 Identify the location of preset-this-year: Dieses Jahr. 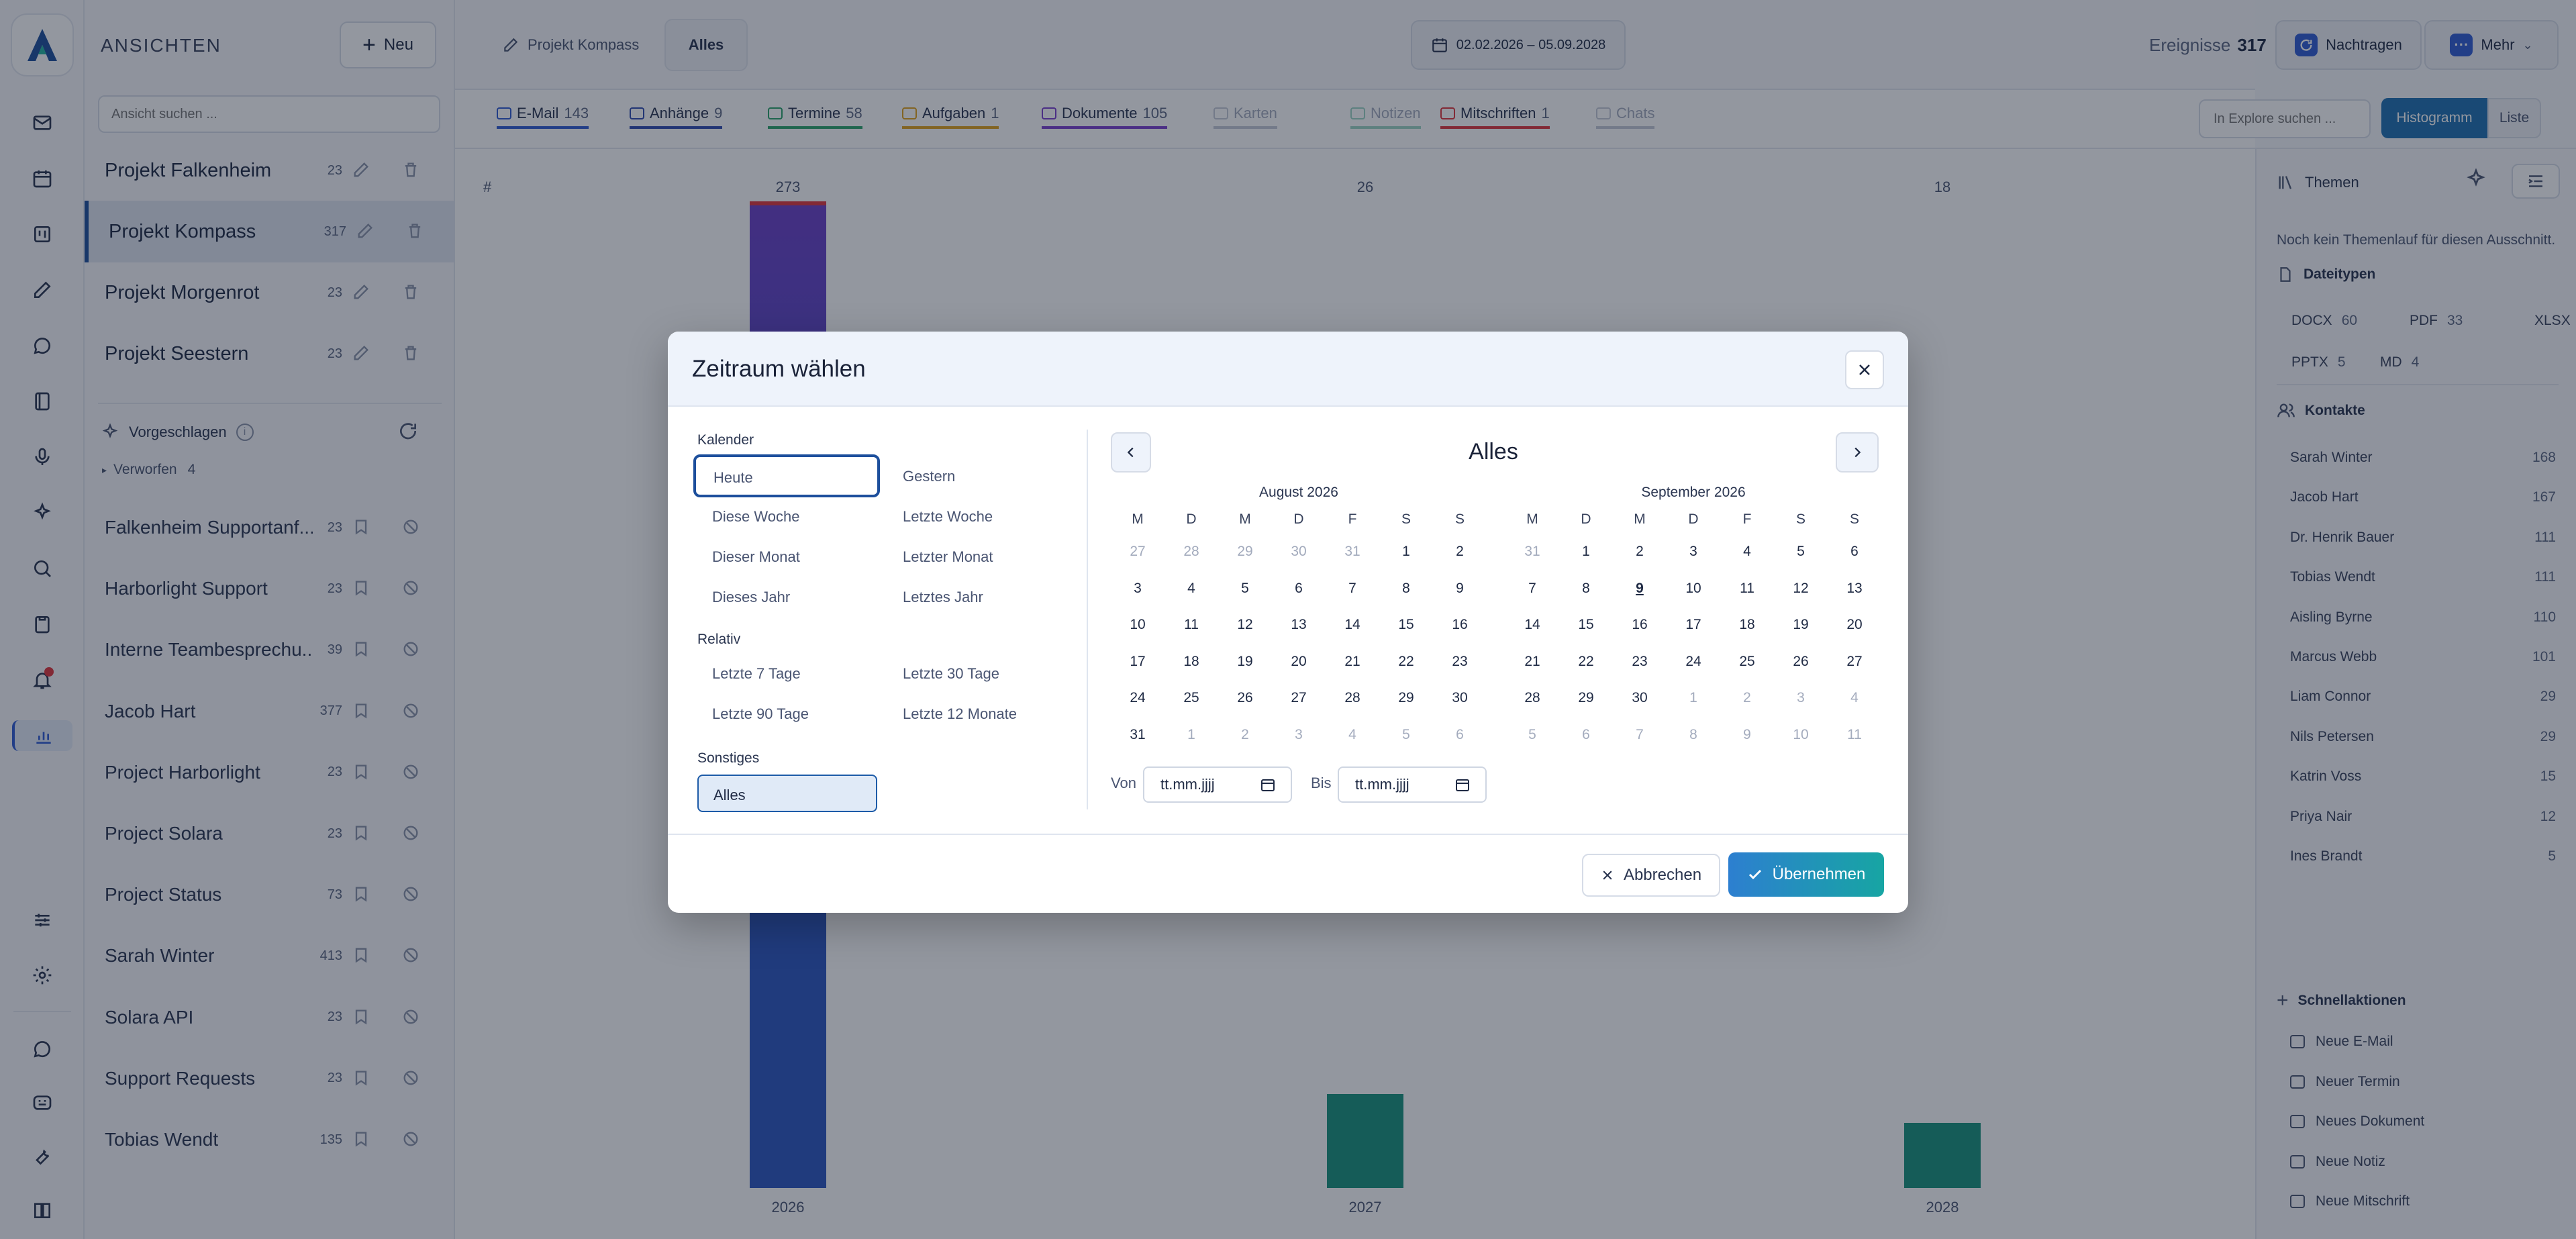
(751, 597).